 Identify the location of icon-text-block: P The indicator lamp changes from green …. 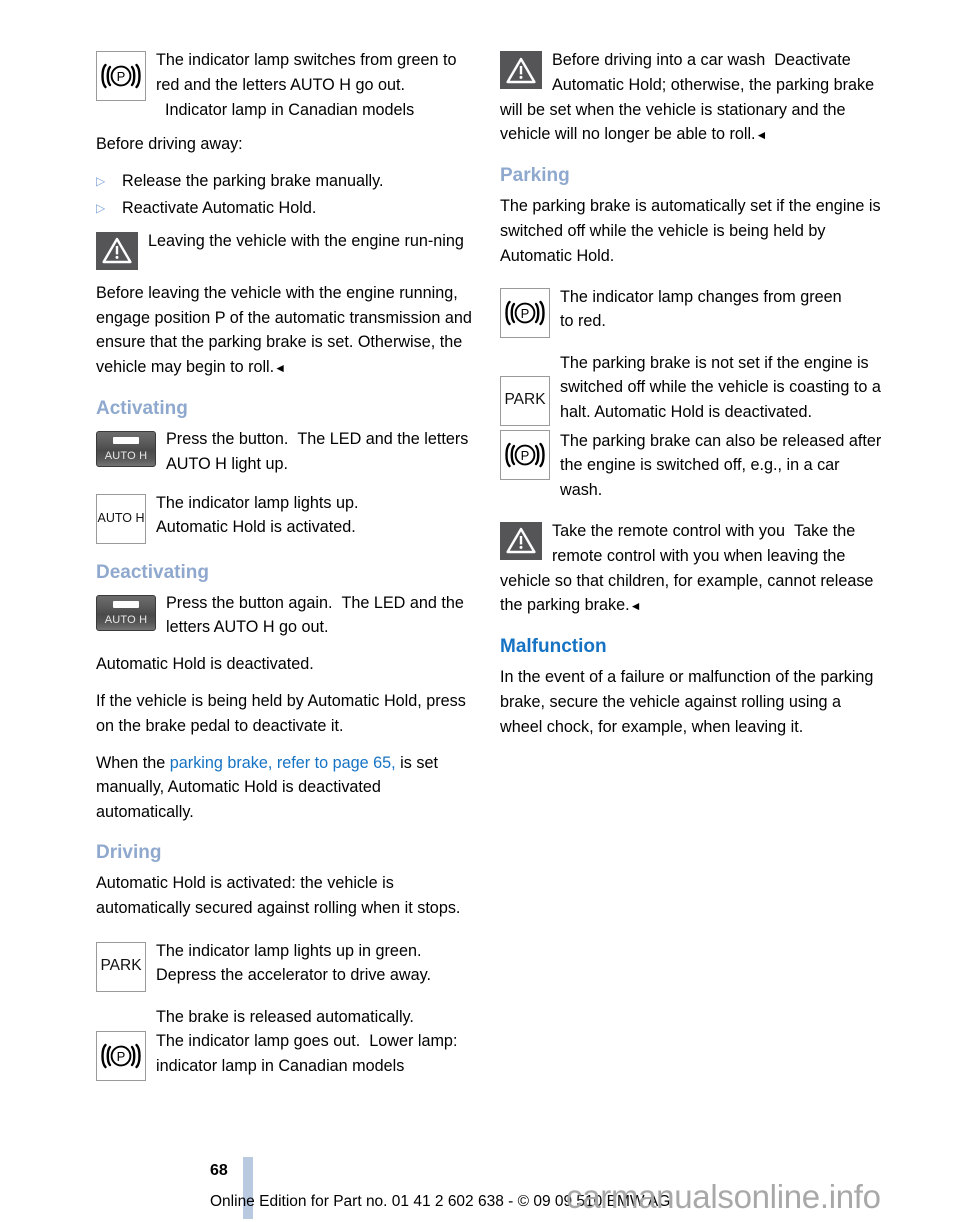
(691, 312).